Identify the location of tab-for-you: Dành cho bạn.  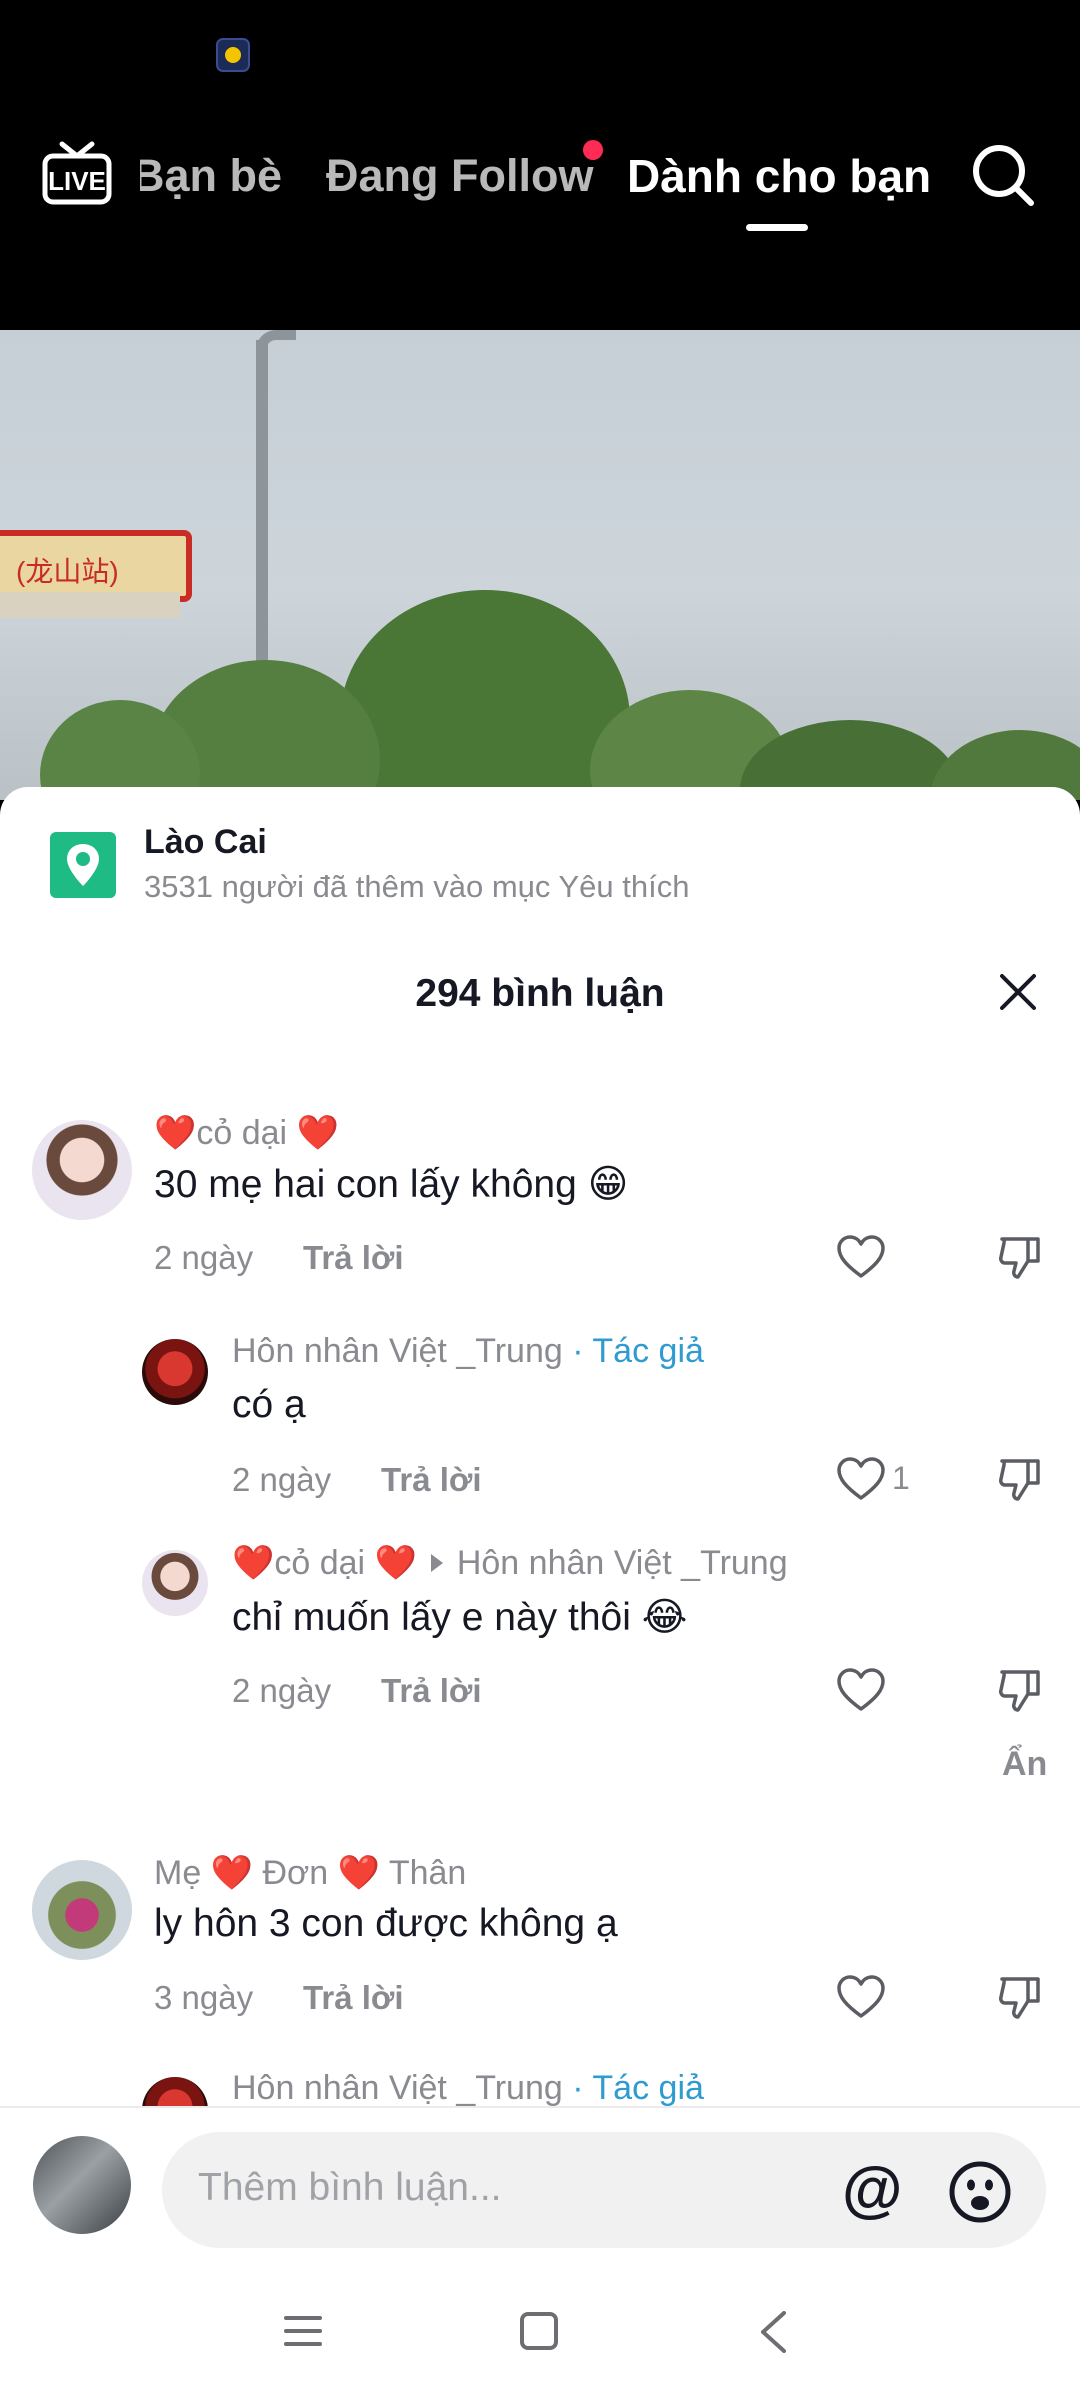
(779, 176).